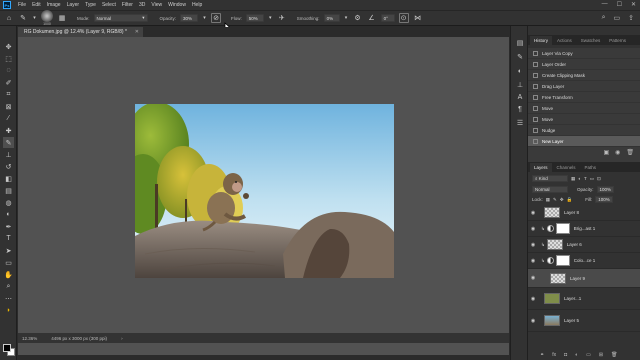  What do you see at coordinates (8, 178) in the screenshot?
I see `eraser-tool-icon: ◧` at bounding box center [8, 178].